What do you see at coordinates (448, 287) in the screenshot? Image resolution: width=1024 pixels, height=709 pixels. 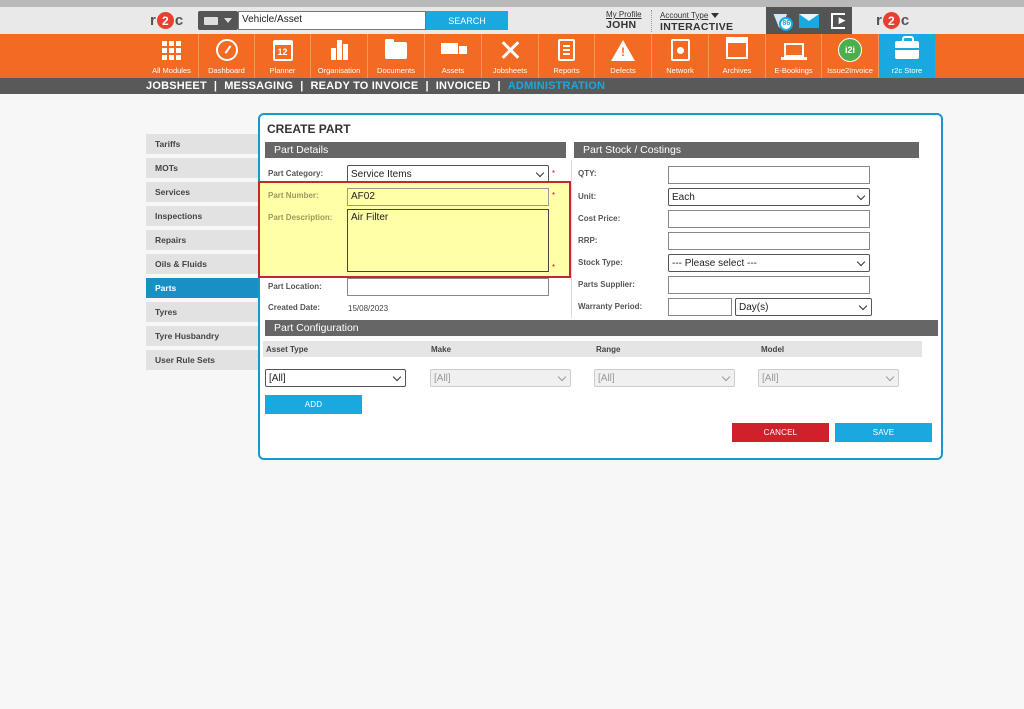 I see `part-location-input` at bounding box center [448, 287].